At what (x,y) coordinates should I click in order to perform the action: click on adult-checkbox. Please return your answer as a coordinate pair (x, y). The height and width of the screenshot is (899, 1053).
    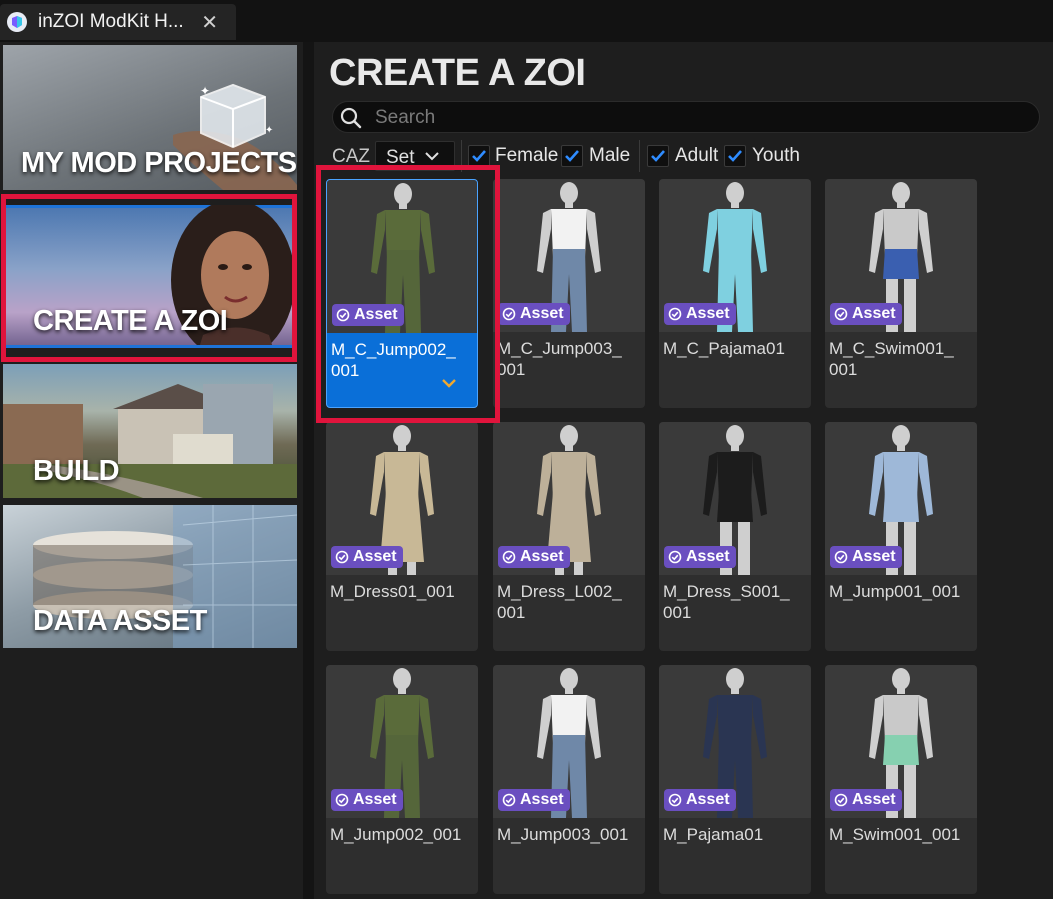
    Looking at the image, I should click on (658, 156).